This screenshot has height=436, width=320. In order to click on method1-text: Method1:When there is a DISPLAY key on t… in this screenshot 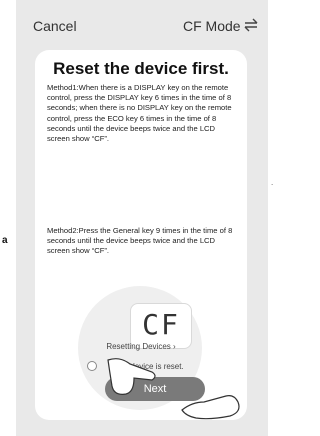, I will do `click(139, 113)`.